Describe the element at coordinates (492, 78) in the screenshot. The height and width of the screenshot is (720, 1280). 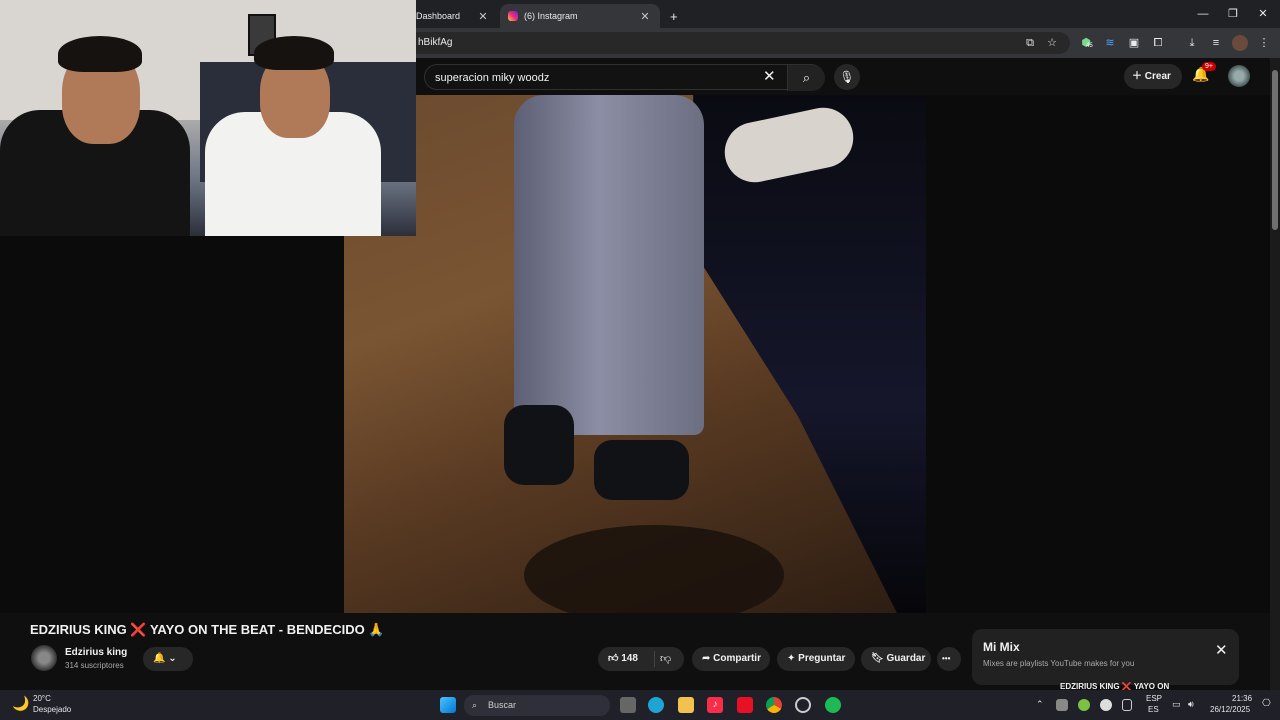
I see `search-input: superacion miky woodz` at that location.